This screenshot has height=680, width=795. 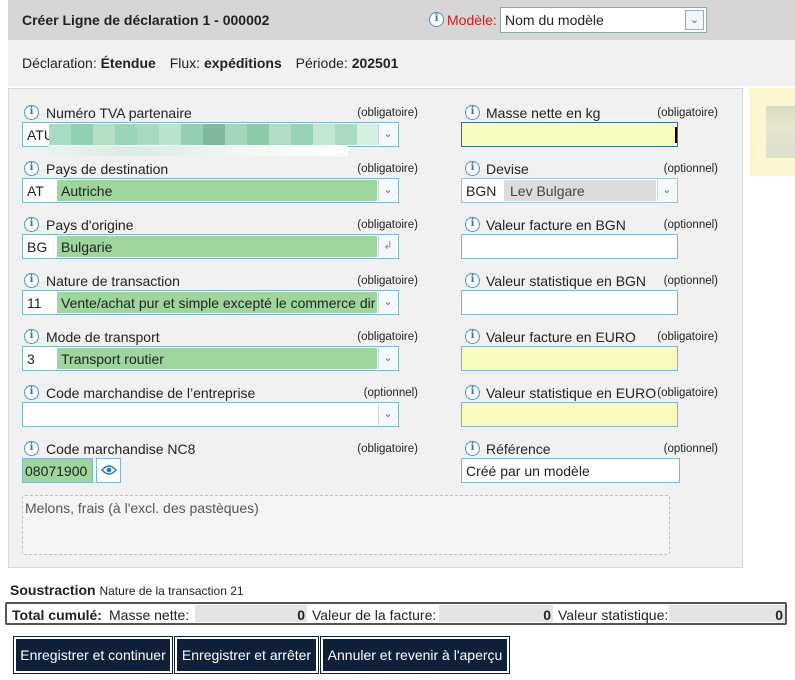 What do you see at coordinates (113, 281) in the screenshot?
I see `transaction-nature-label: Nature de transaction` at bounding box center [113, 281].